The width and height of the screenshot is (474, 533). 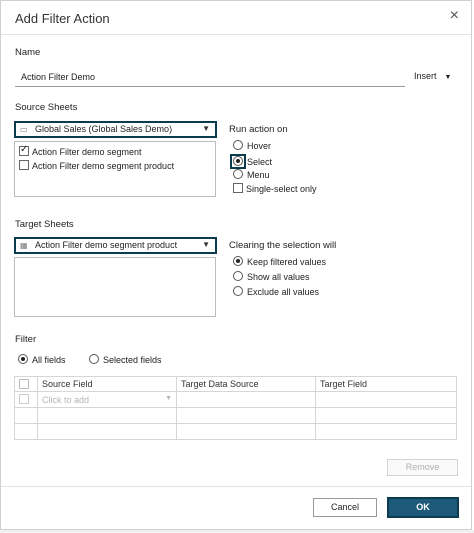 What do you see at coordinates (454, 16) in the screenshot?
I see `close-icon: ×` at bounding box center [454, 16].